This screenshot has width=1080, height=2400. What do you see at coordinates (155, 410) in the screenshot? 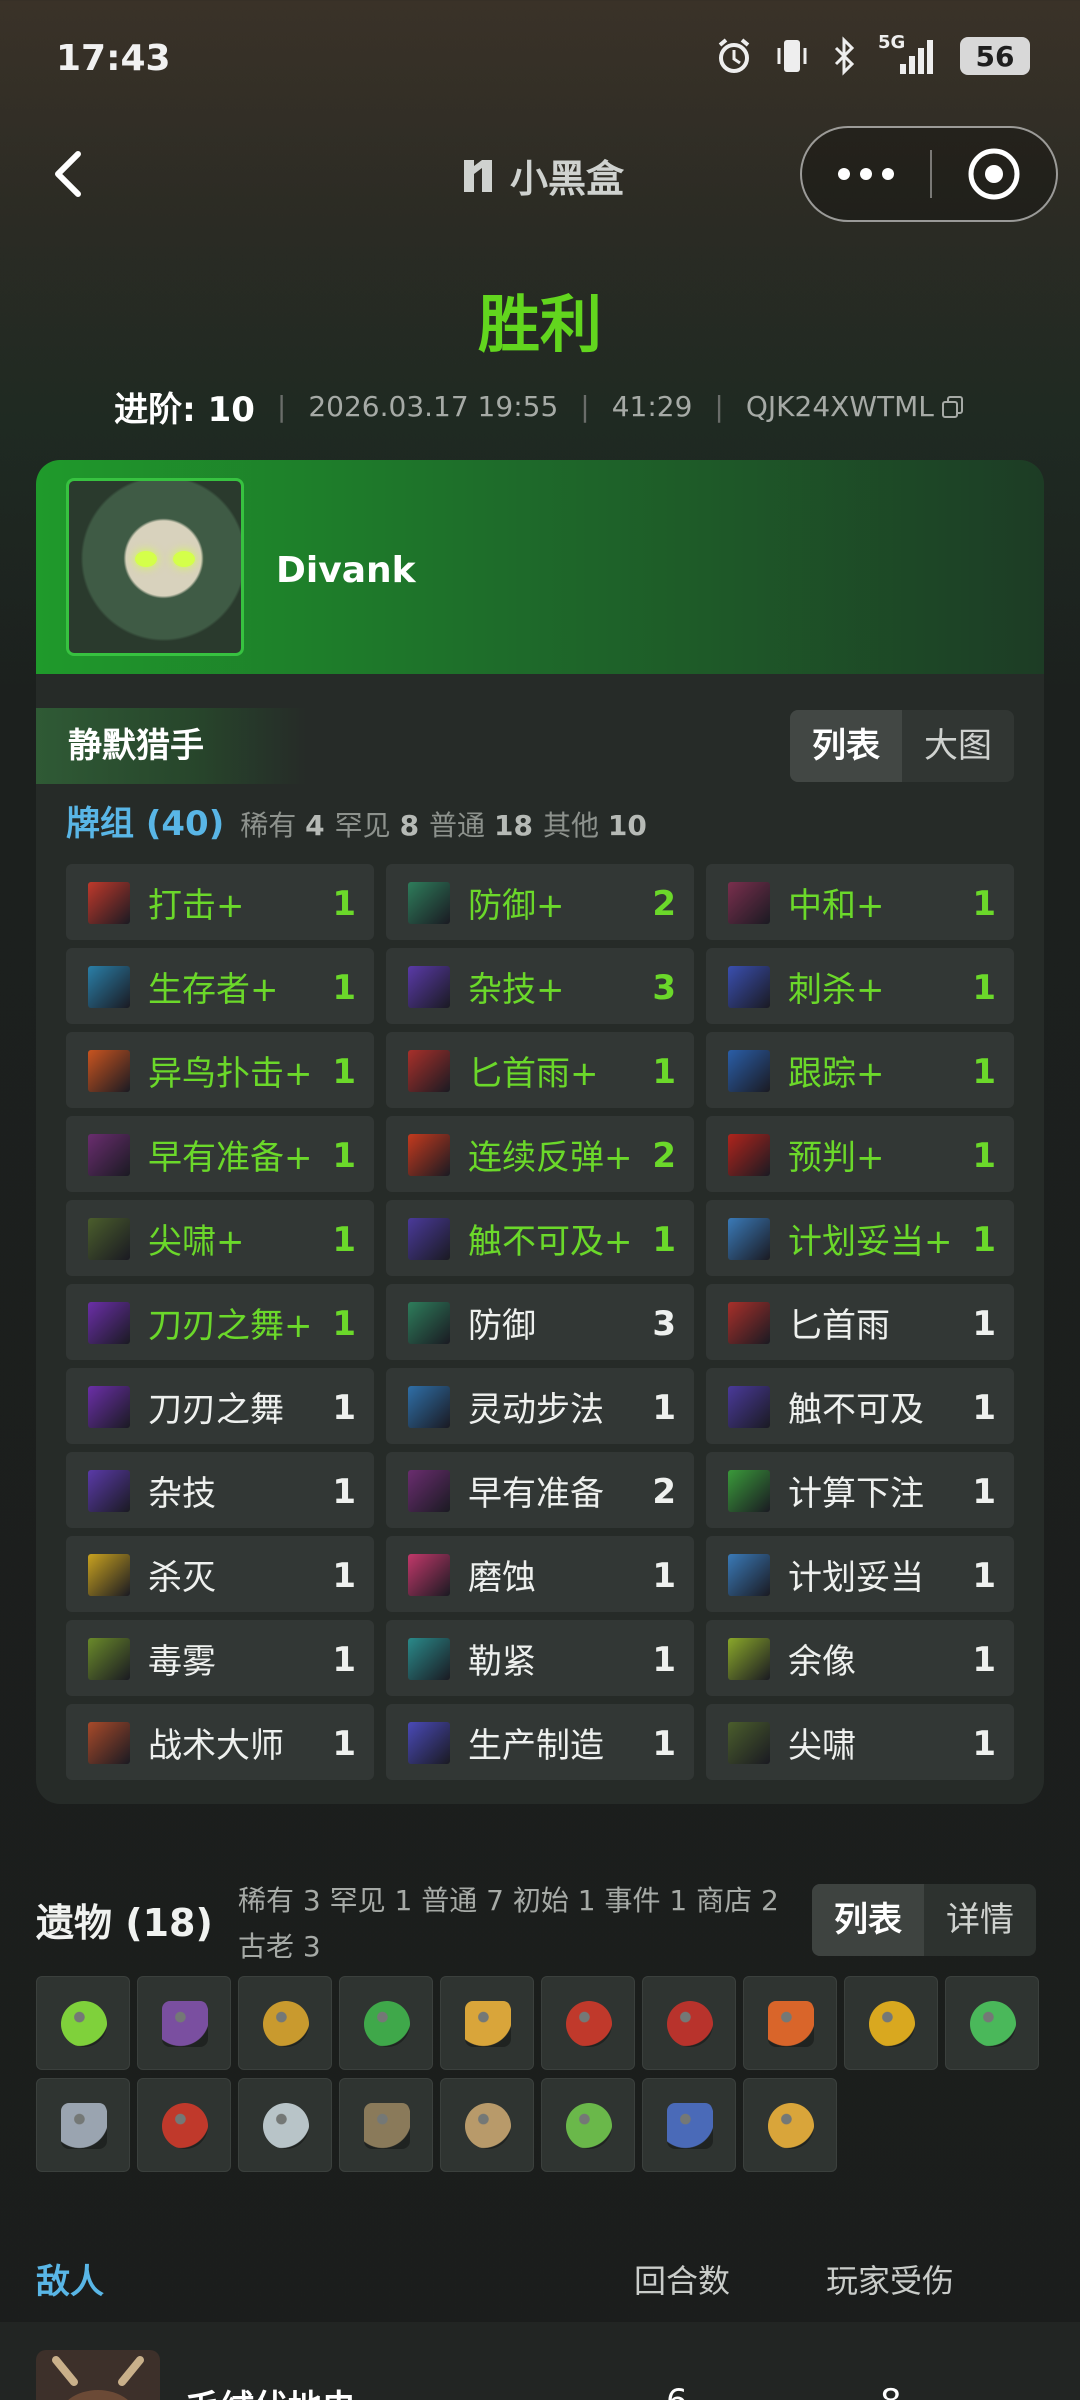
I see `ascension-label: 进阶:` at bounding box center [155, 410].